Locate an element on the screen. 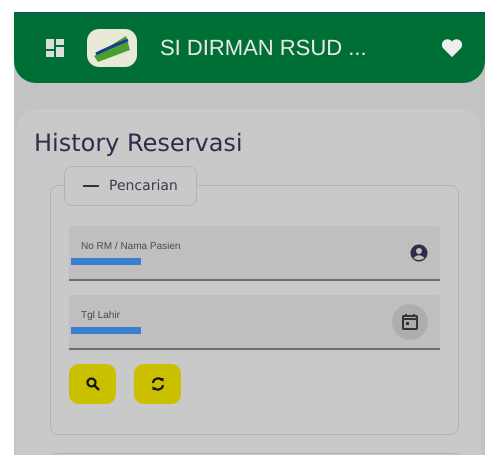 The image size is (485, 455). input-field: Tgl Lahir is located at coordinates (254, 322).